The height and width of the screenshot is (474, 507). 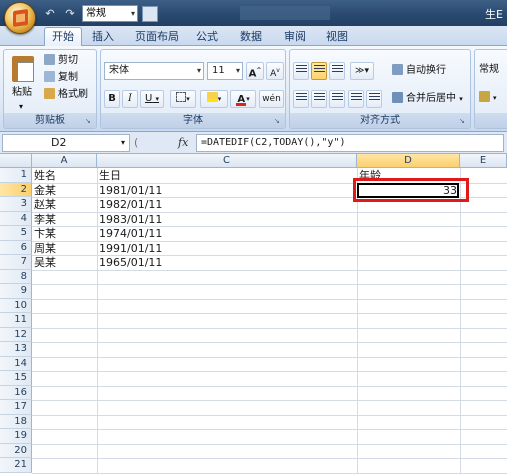 What do you see at coordinates (63, 37) in the screenshot?
I see `tab-home: 开始` at bounding box center [63, 37].